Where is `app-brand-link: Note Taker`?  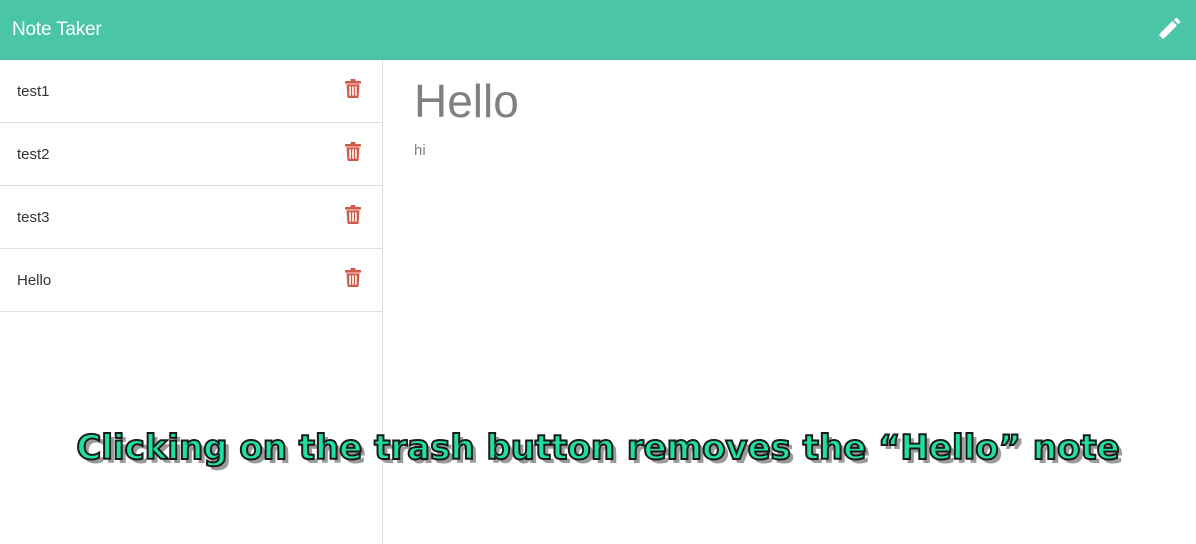
app-brand-link: Note Taker is located at coordinates (57, 30).